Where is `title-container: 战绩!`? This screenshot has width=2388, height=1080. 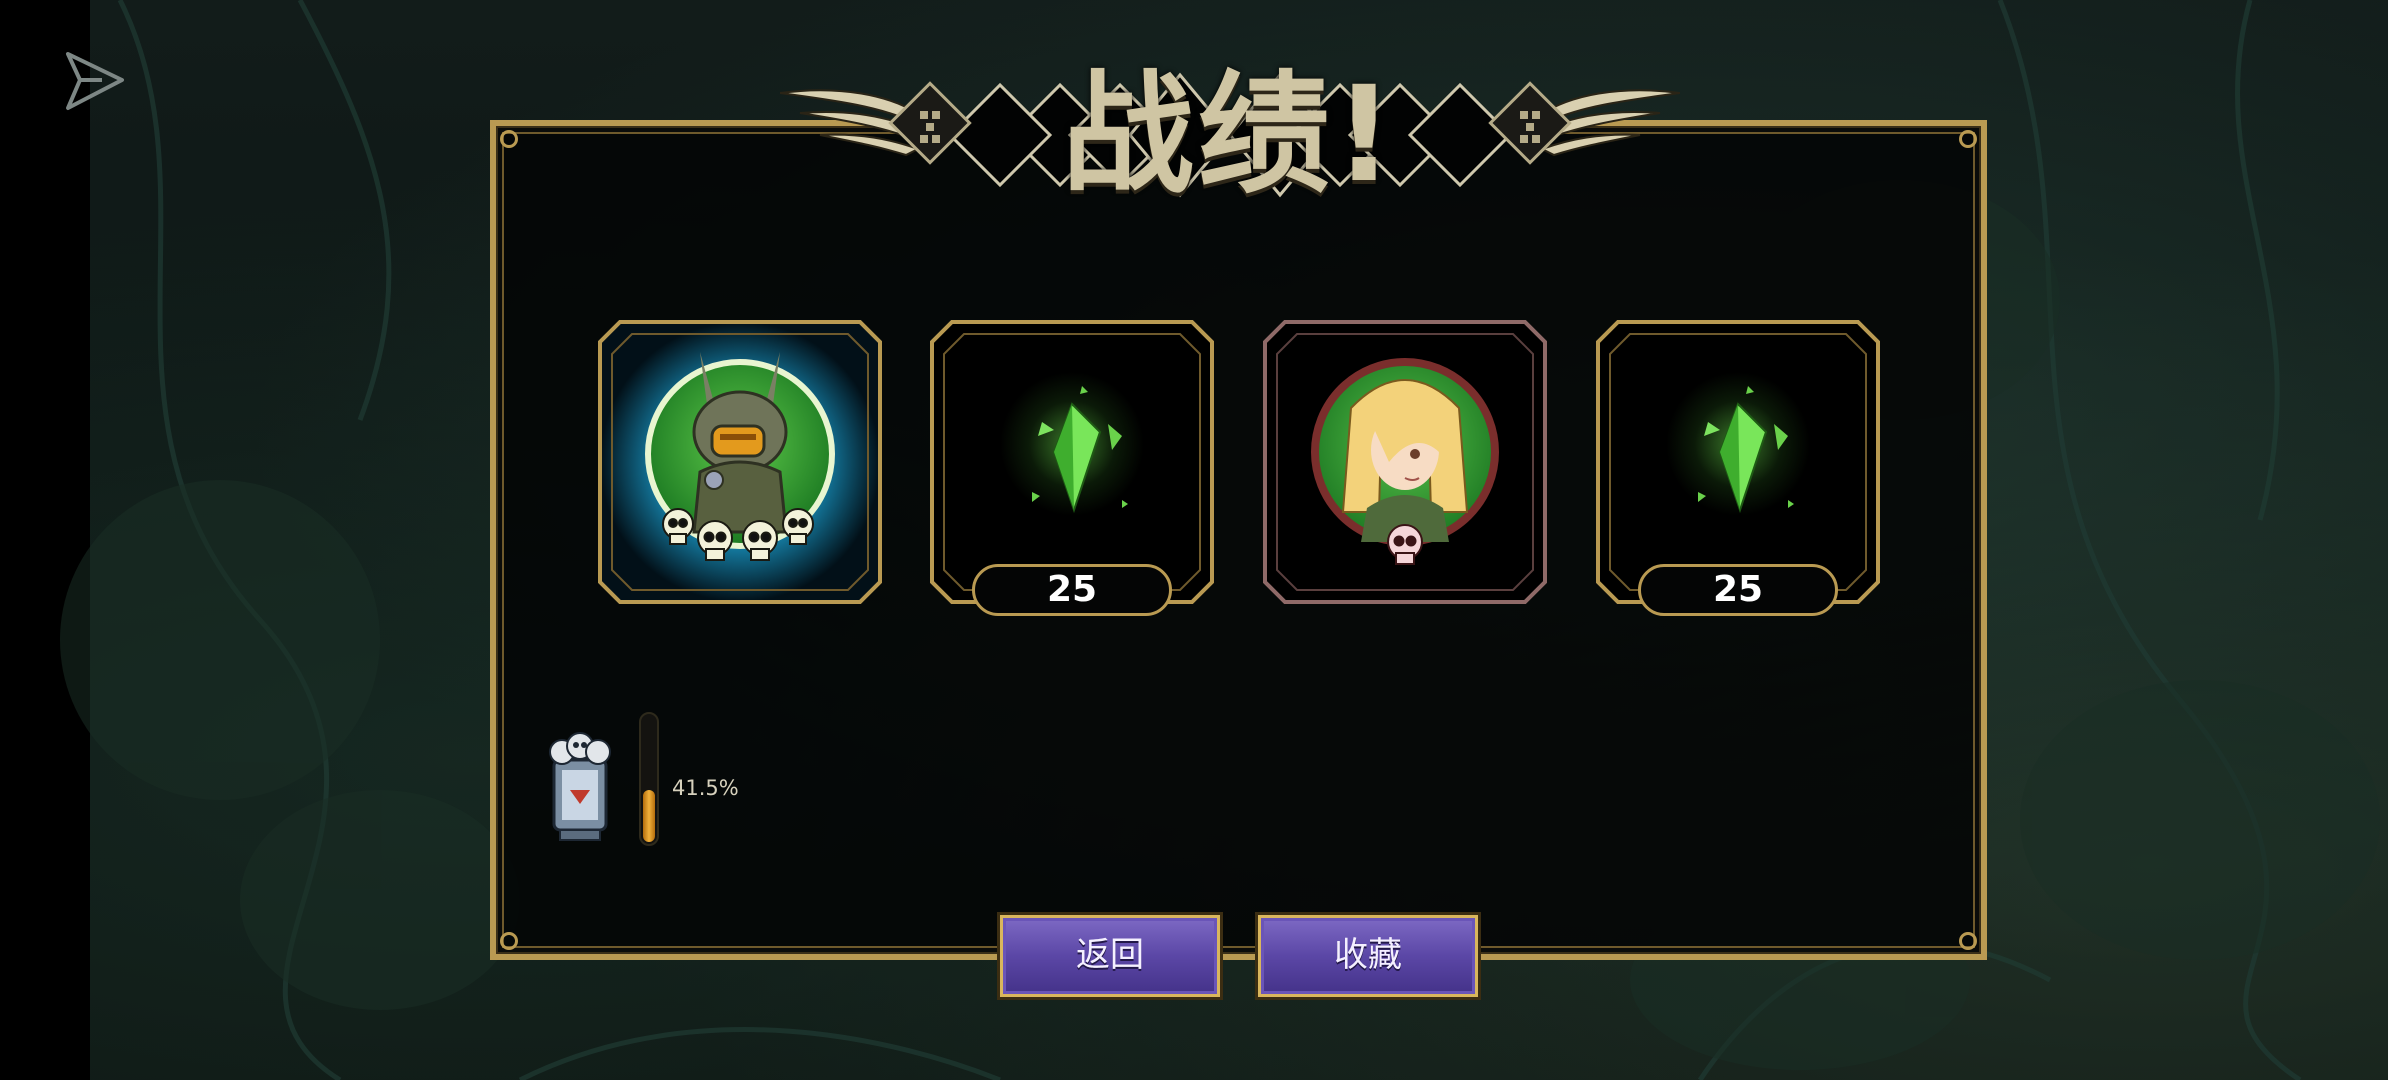 title-container: 战绩! is located at coordinates (1230, 135).